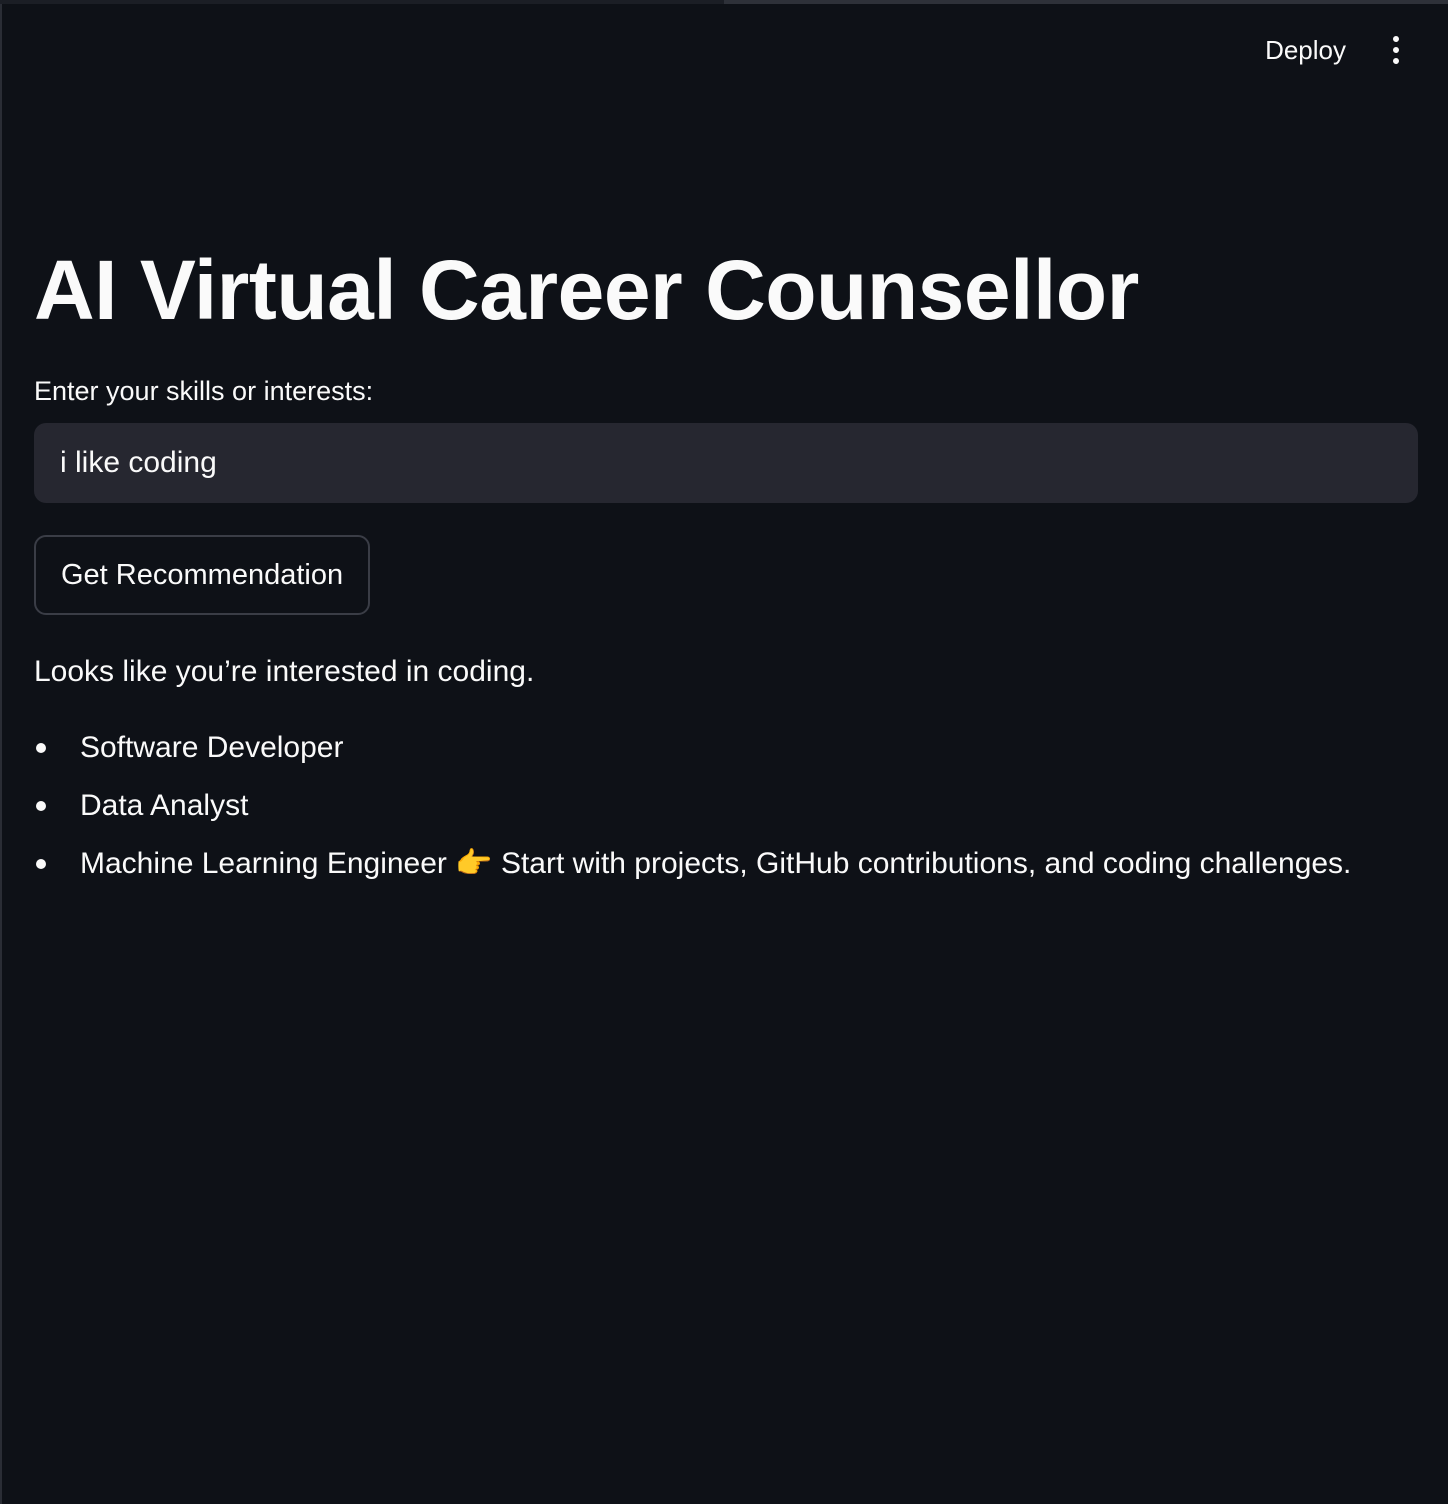  What do you see at coordinates (212, 747) in the screenshot?
I see `recommendation-text: Software Developer` at bounding box center [212, 747].